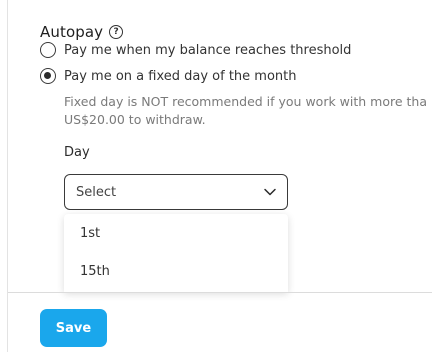 The height and width of the screenshot is (352, 432). Describe the element at coordinates (220, 292) in the screenshot. I see `footer-divider` at that location.